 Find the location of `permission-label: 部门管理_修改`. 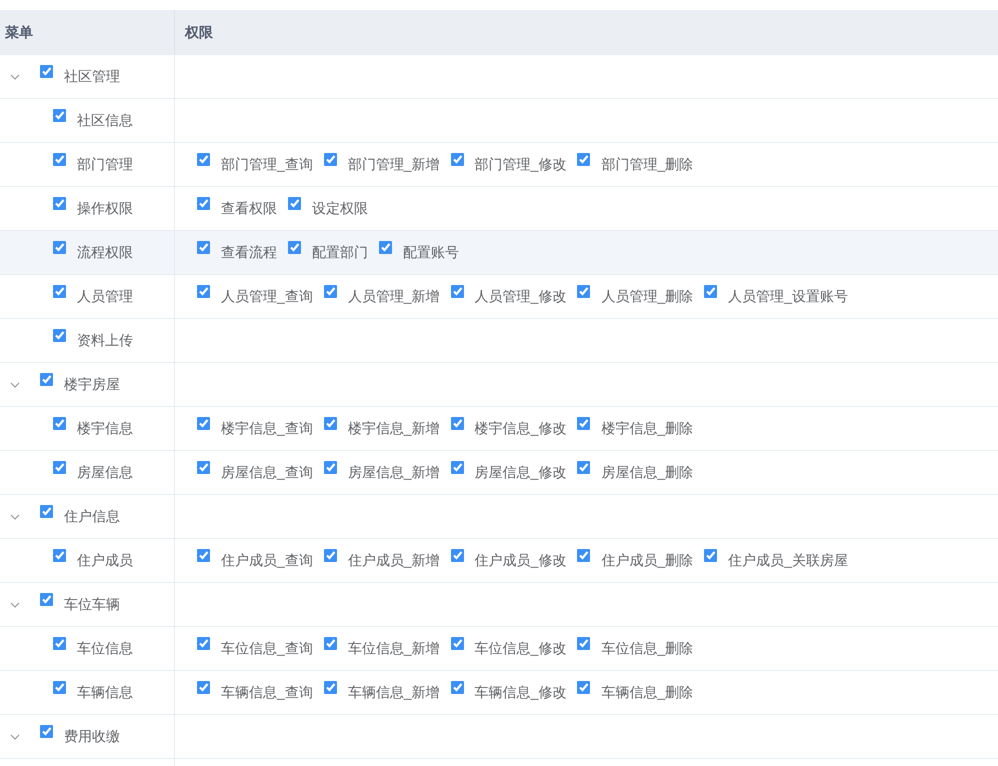

permission-label: 部门管理_修改 is located at coordinates (520, 164).